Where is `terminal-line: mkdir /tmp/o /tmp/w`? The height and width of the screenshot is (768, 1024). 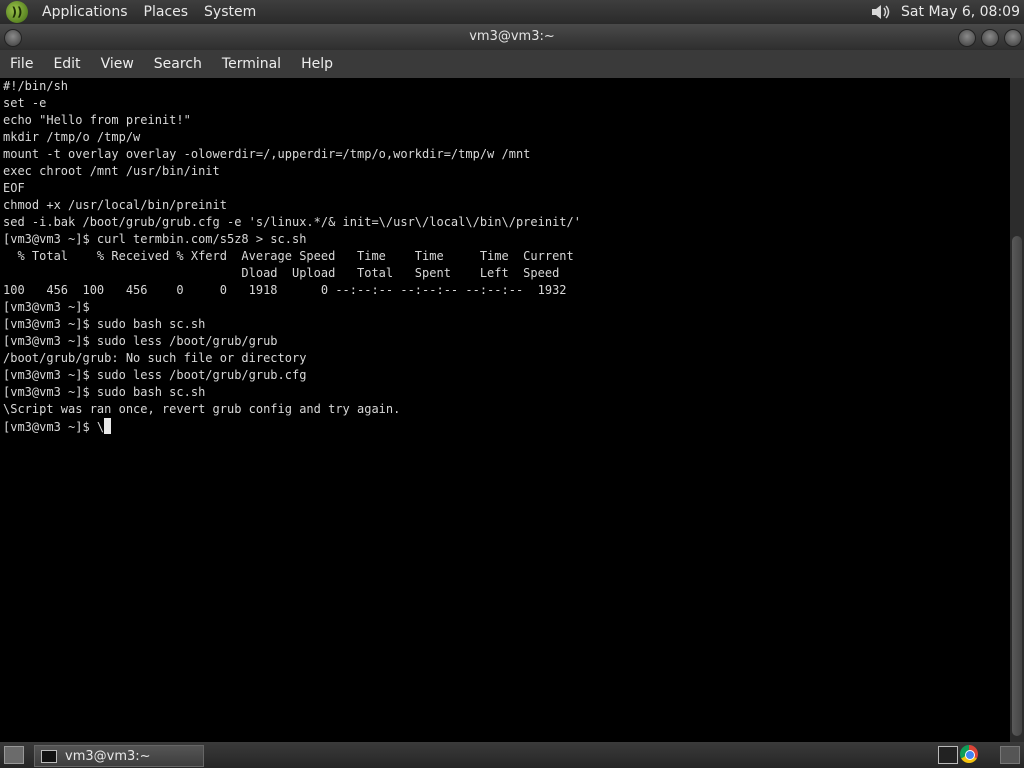 terminal-line: mkdir /tmp/o /tmp/w is located at coordinates (72, 137).